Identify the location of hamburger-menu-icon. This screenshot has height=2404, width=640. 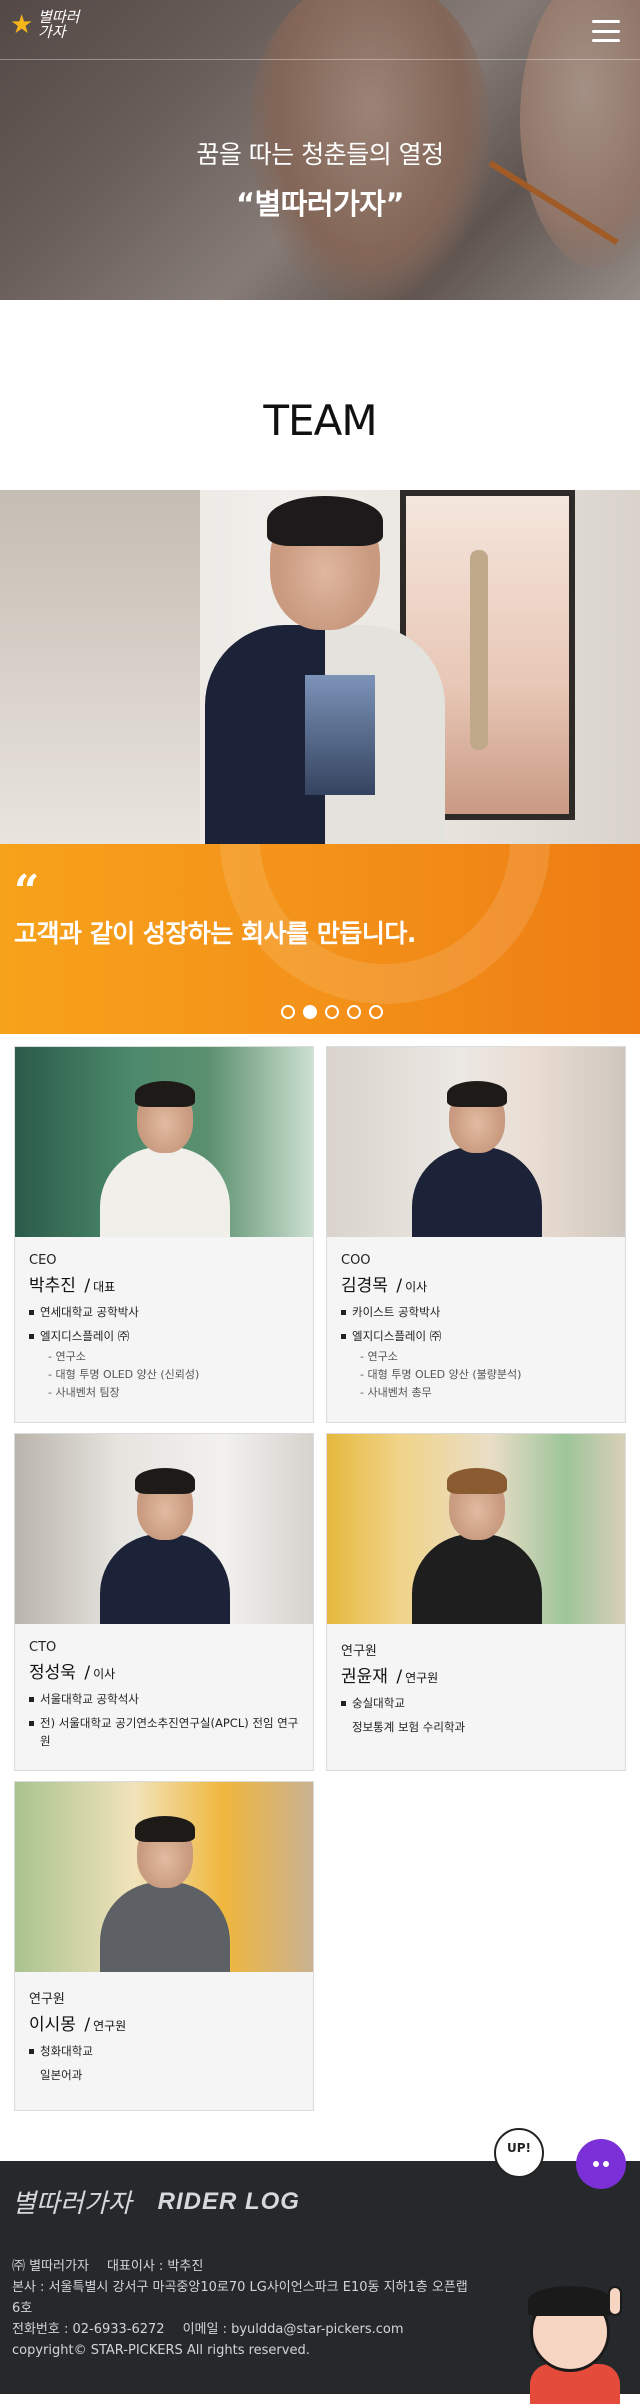
(606, 31).